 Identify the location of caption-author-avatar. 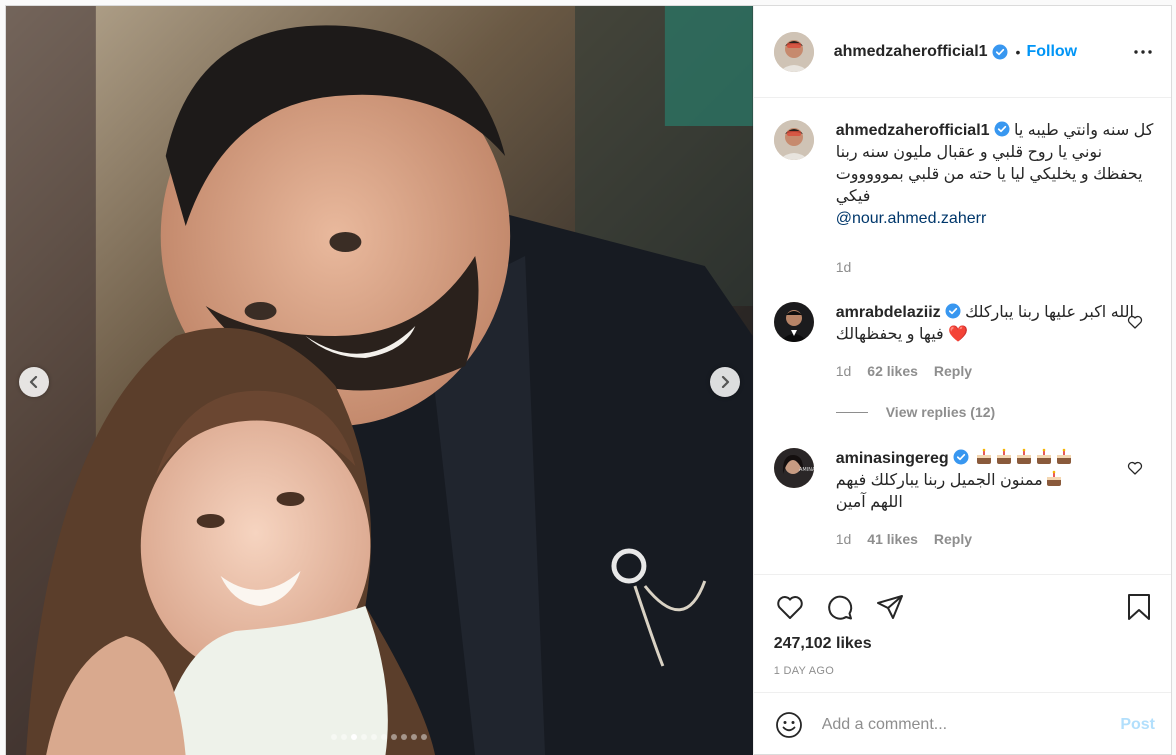
(793, 140).